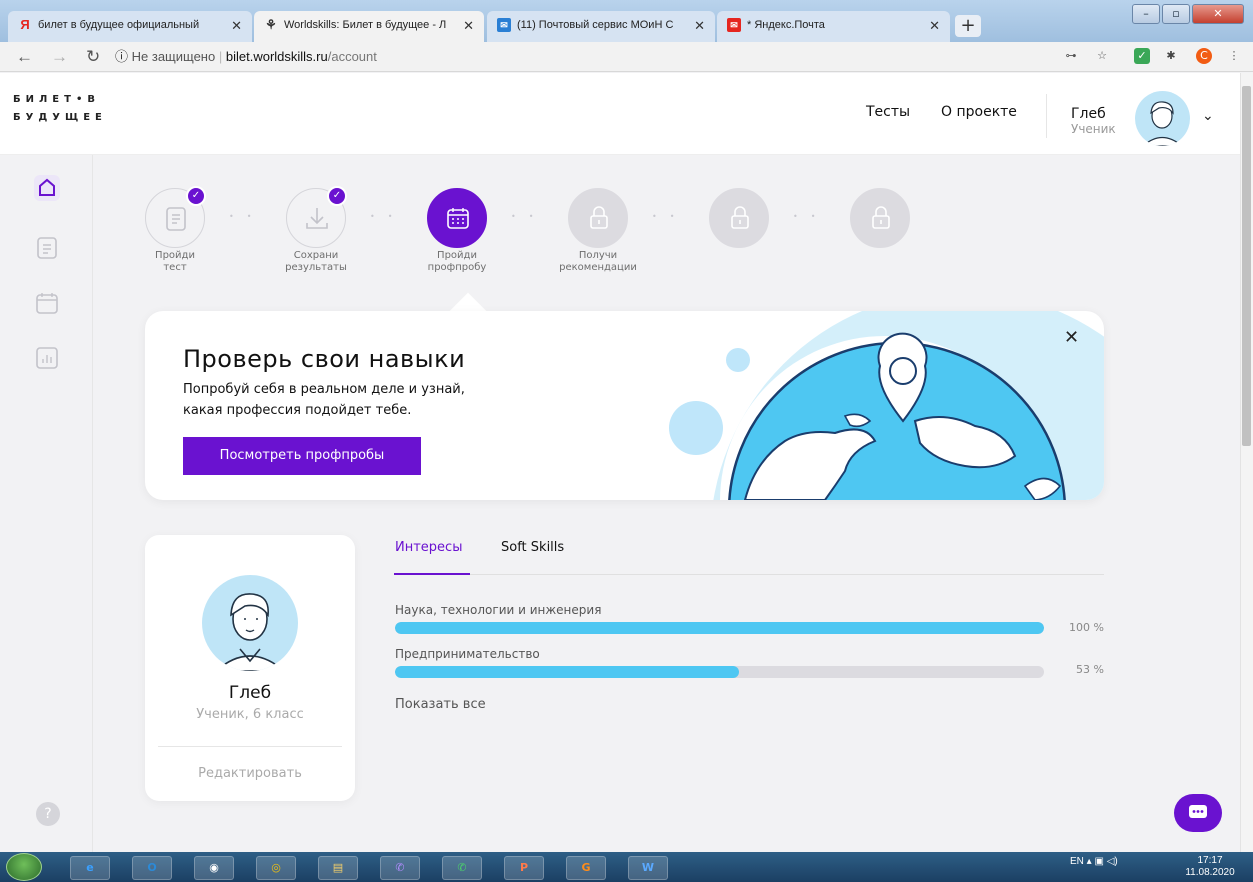 Image resolution: width=1253 pixels, height=882 pixels. I want to click on key-icon: ⊶, so click(1071, 56).